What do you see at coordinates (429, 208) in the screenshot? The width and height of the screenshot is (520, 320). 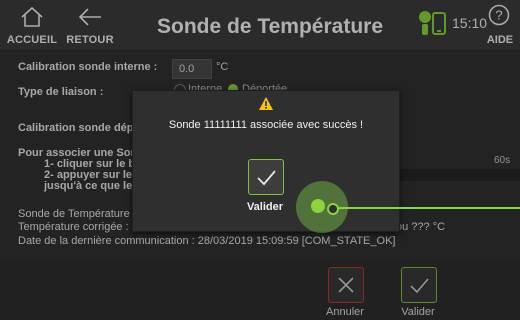 I see `touch-drag-line` at bounding box center [429, 208].